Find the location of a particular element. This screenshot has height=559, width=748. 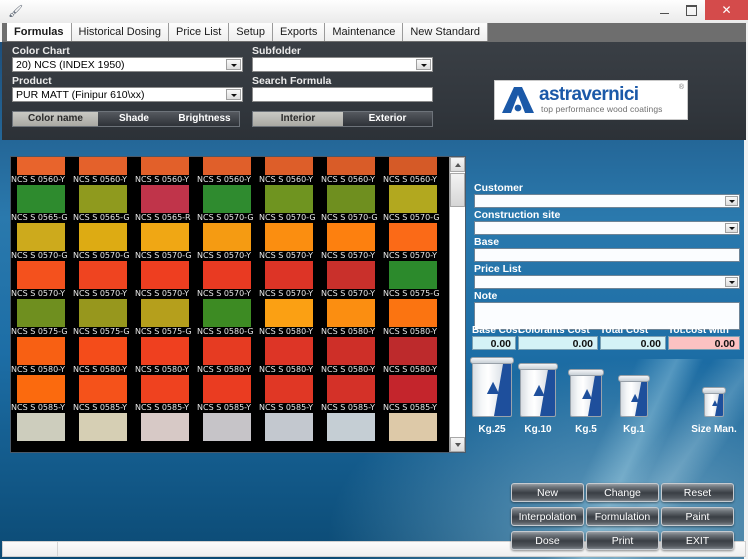

swatch-cell: NCS S 0565-R is located at coordinates (166, 204).